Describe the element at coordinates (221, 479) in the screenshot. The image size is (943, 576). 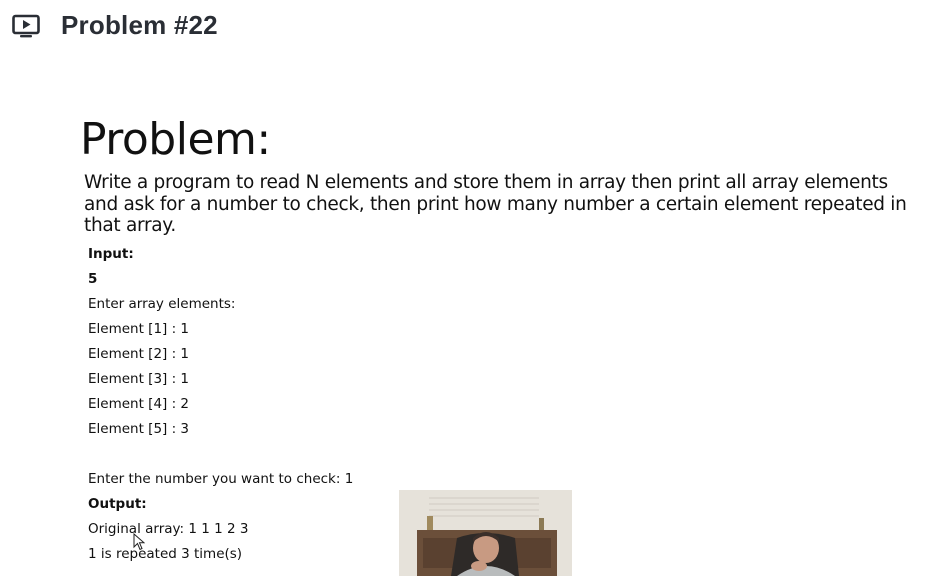
I see `check-prompt: Enter the number you want to check: 1` at that location.